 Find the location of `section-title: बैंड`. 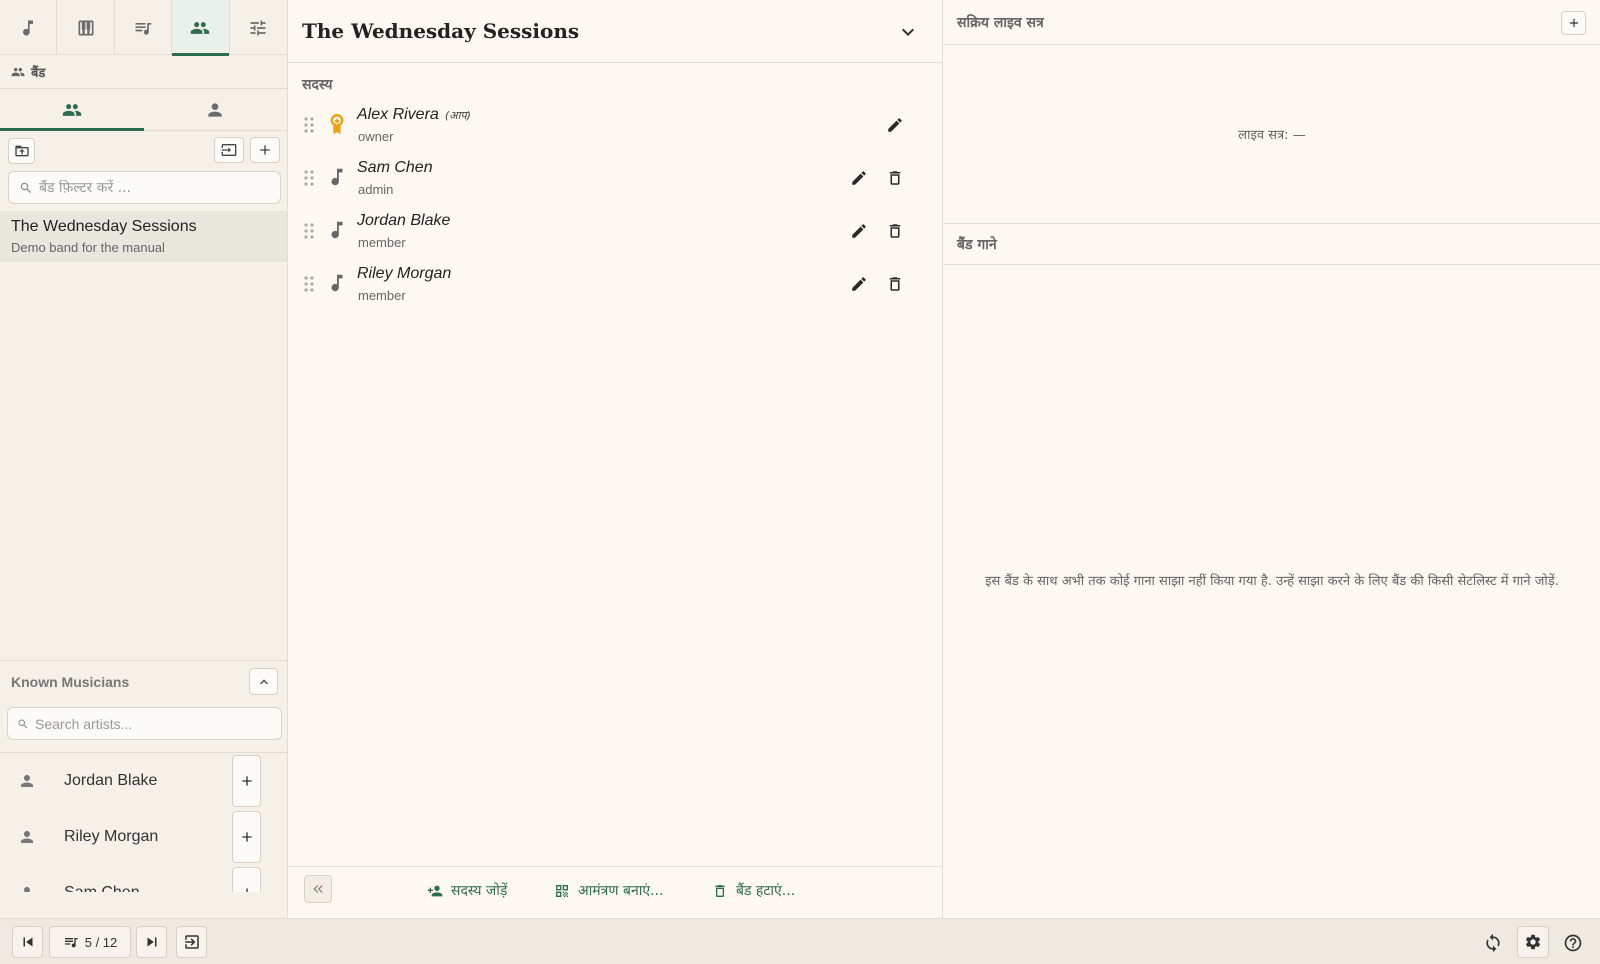

section-title: बैंड is located at coordinates (38, 73).